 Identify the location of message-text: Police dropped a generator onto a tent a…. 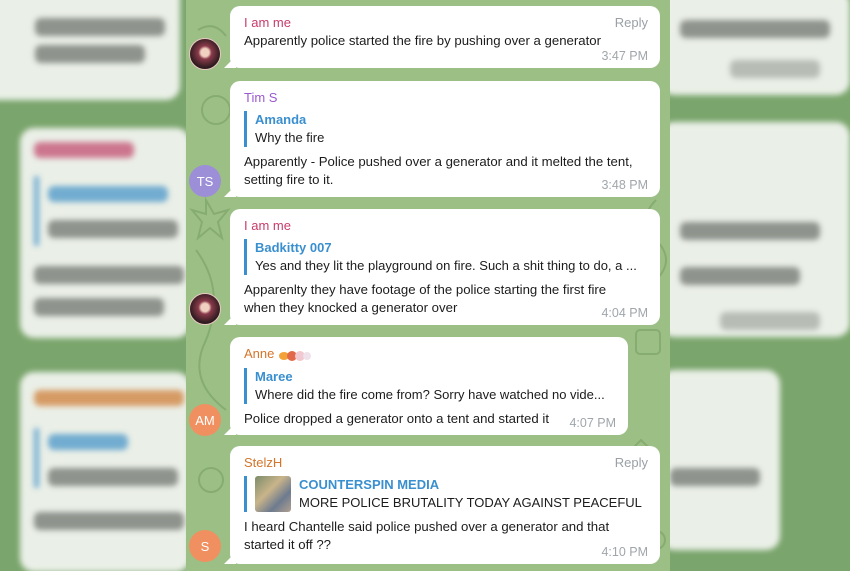
(396, 418).